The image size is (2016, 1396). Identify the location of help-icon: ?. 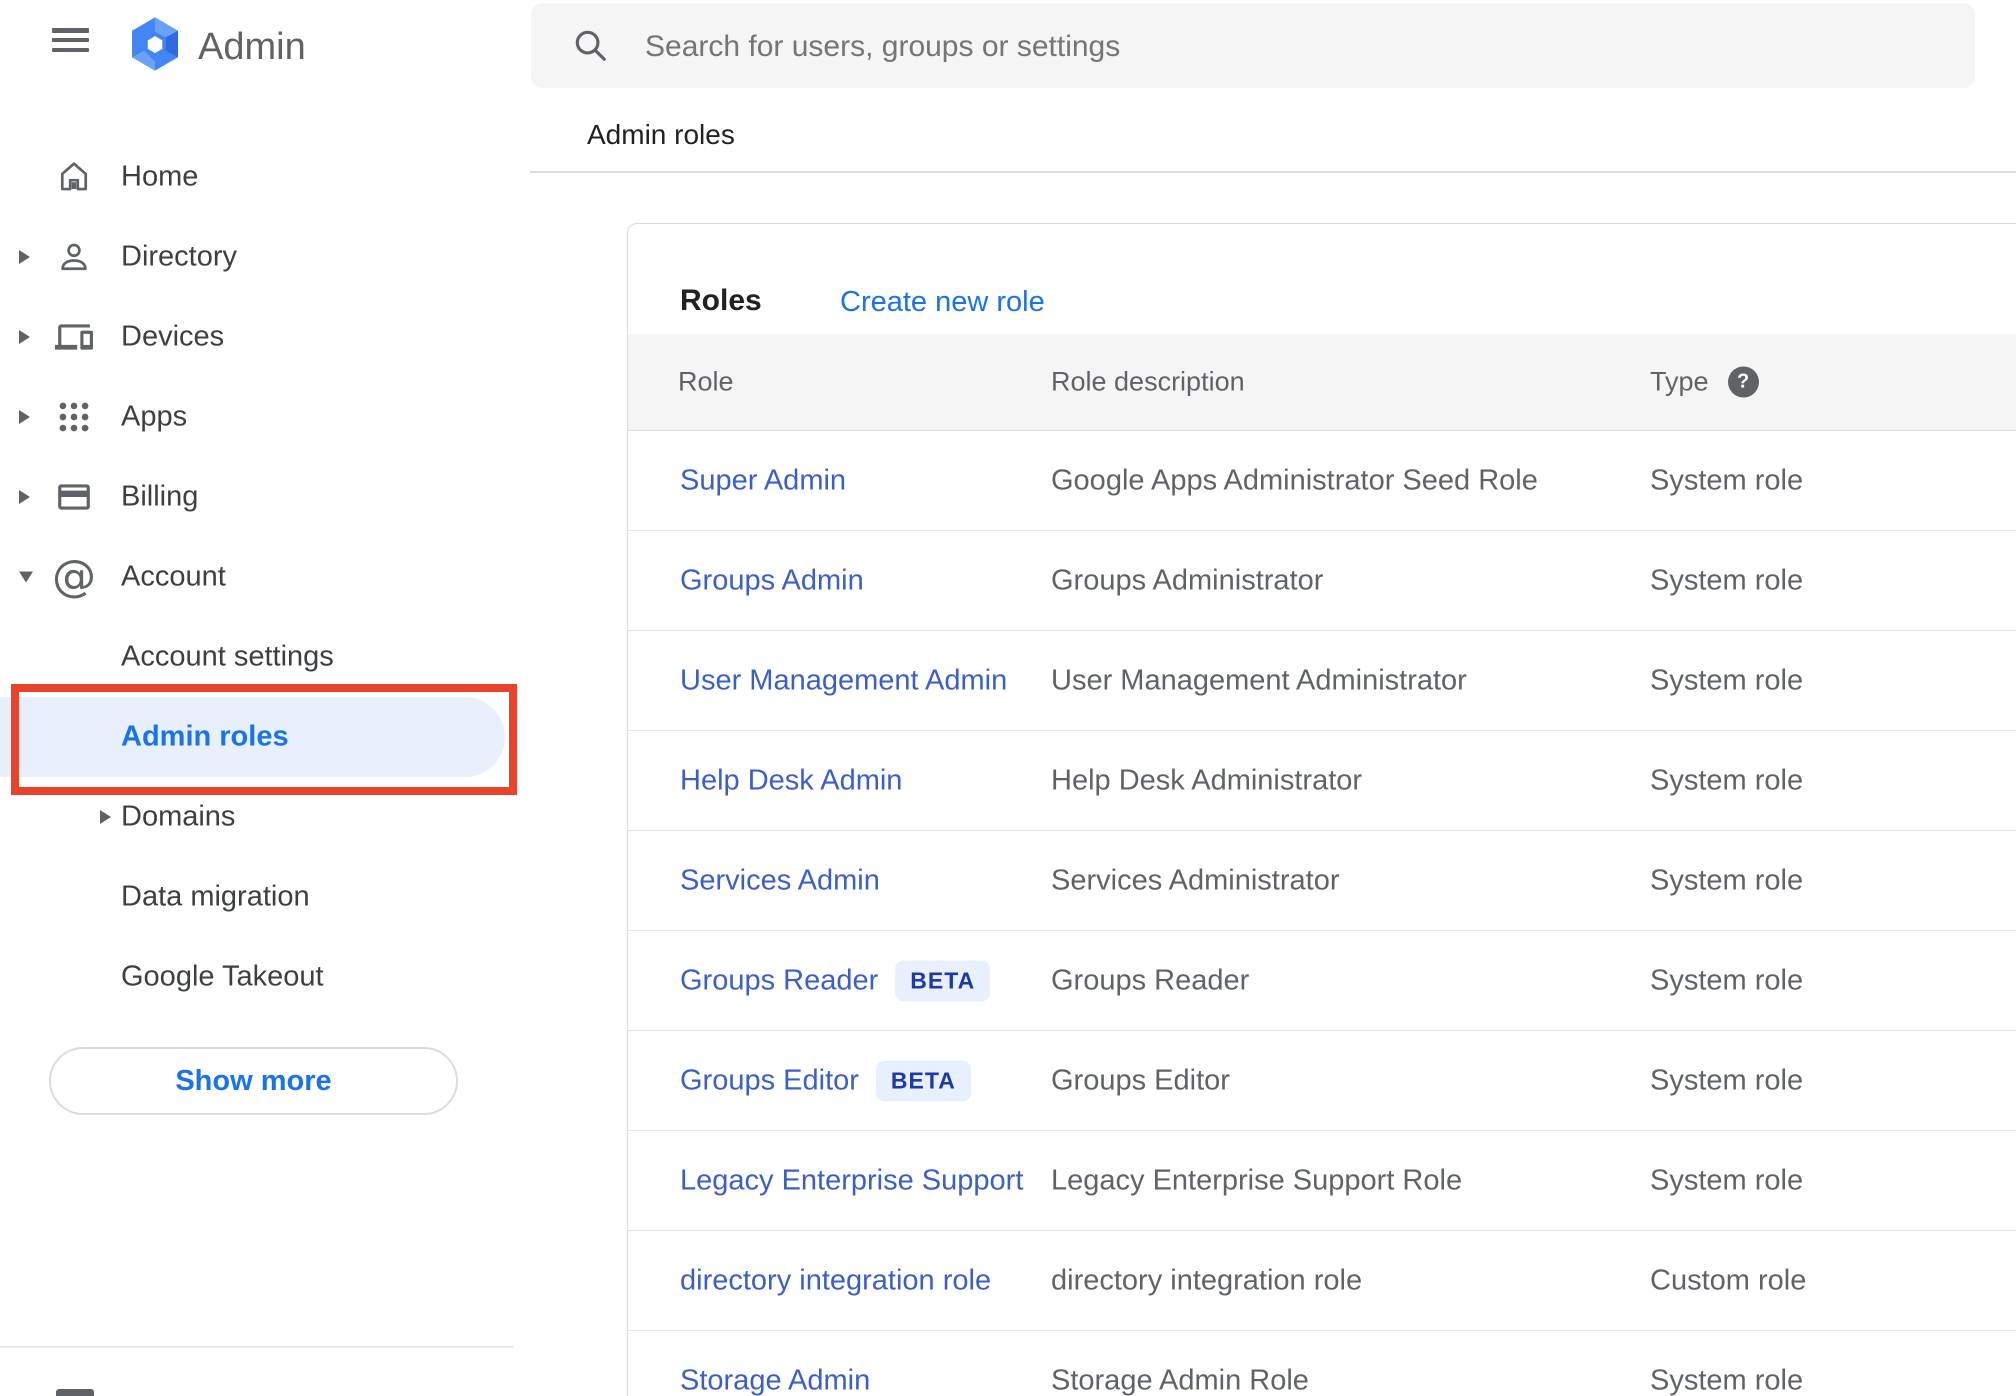
(1743, 382).